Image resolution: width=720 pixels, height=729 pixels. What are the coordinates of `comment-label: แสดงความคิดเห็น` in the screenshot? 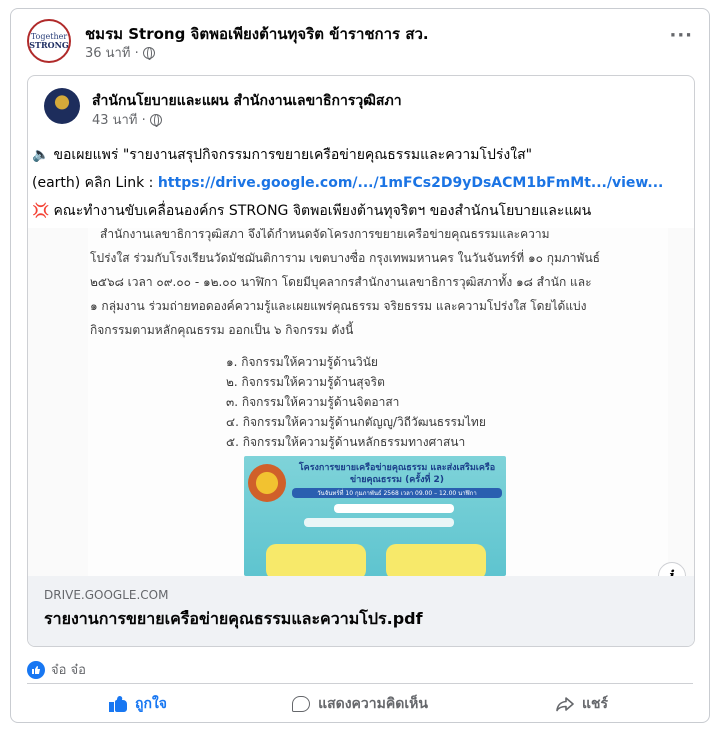 It's located at (373, 704).